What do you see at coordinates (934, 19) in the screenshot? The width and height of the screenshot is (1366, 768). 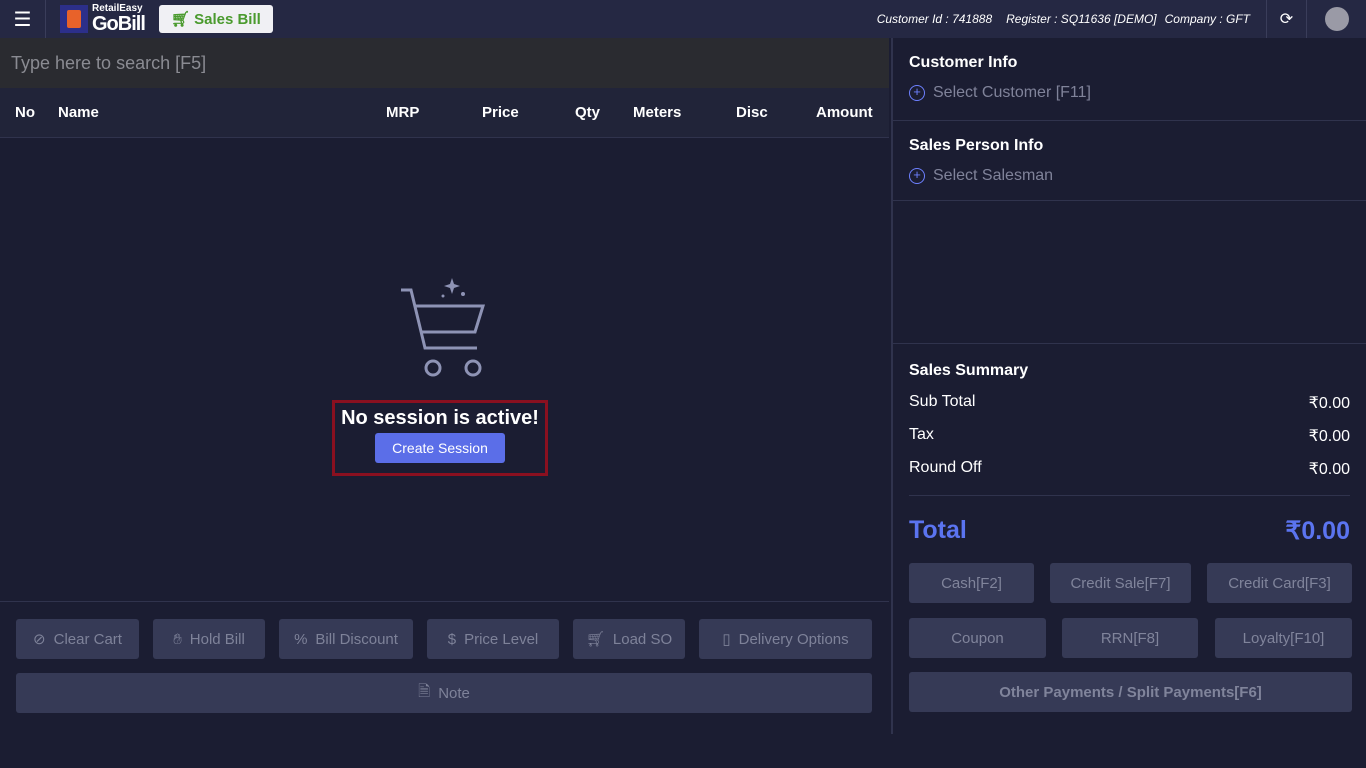 I see `customer-id: Customer Id : 741888` at bounding box center [934, 19].